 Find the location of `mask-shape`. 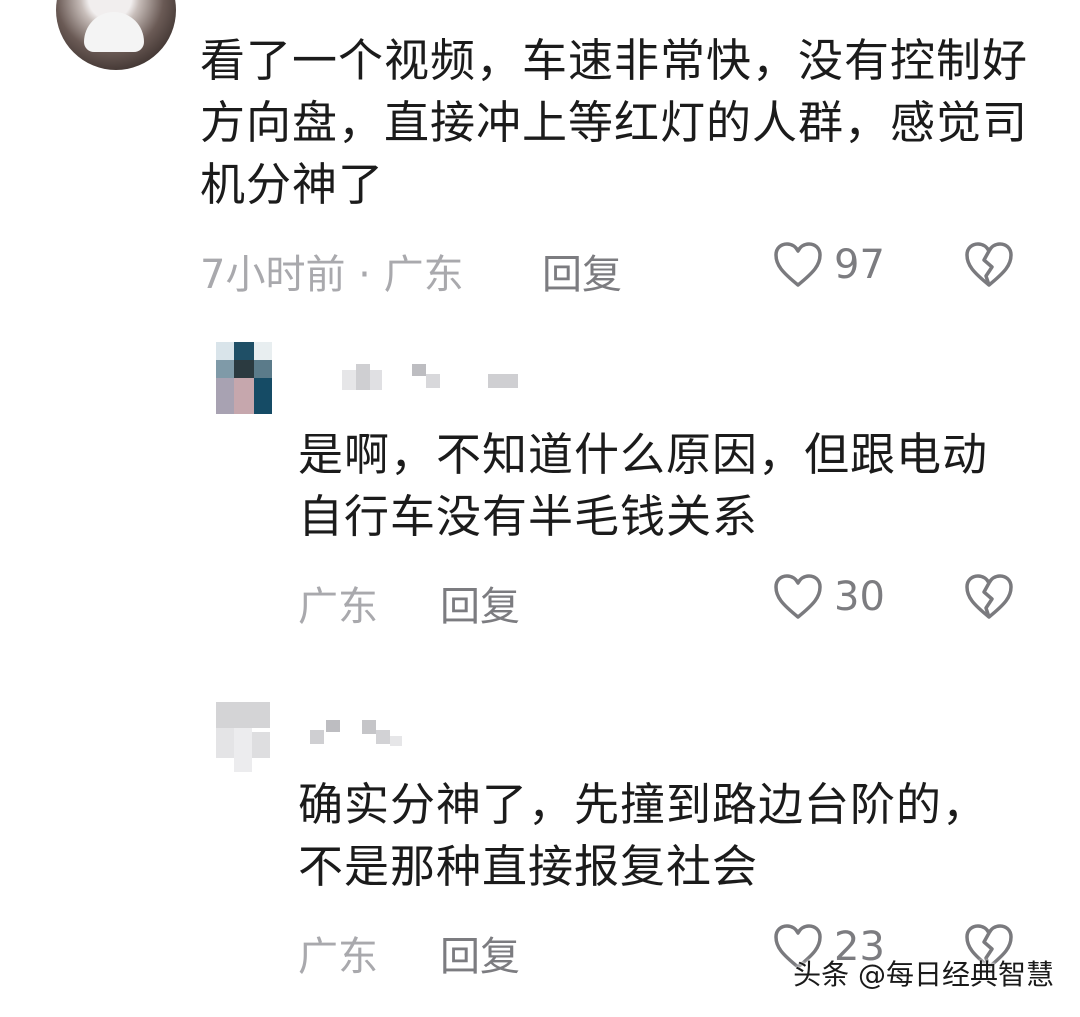

mask-shape is located at coordinates (114, 32).